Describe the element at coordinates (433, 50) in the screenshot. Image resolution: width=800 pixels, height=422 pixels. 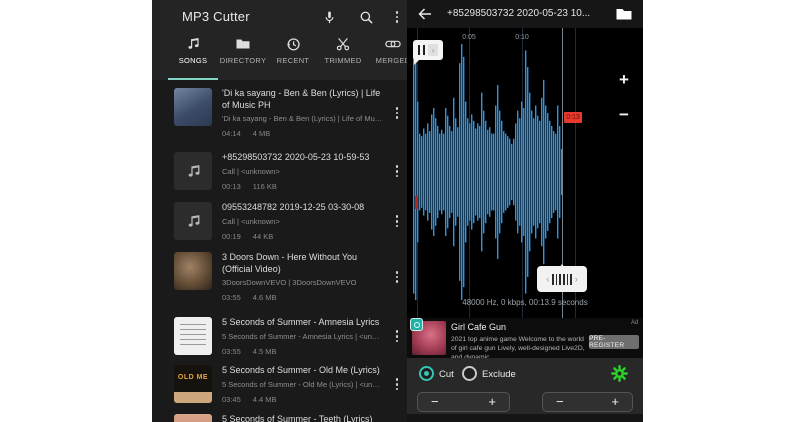
I see `play-next-icon: ›` at that location.